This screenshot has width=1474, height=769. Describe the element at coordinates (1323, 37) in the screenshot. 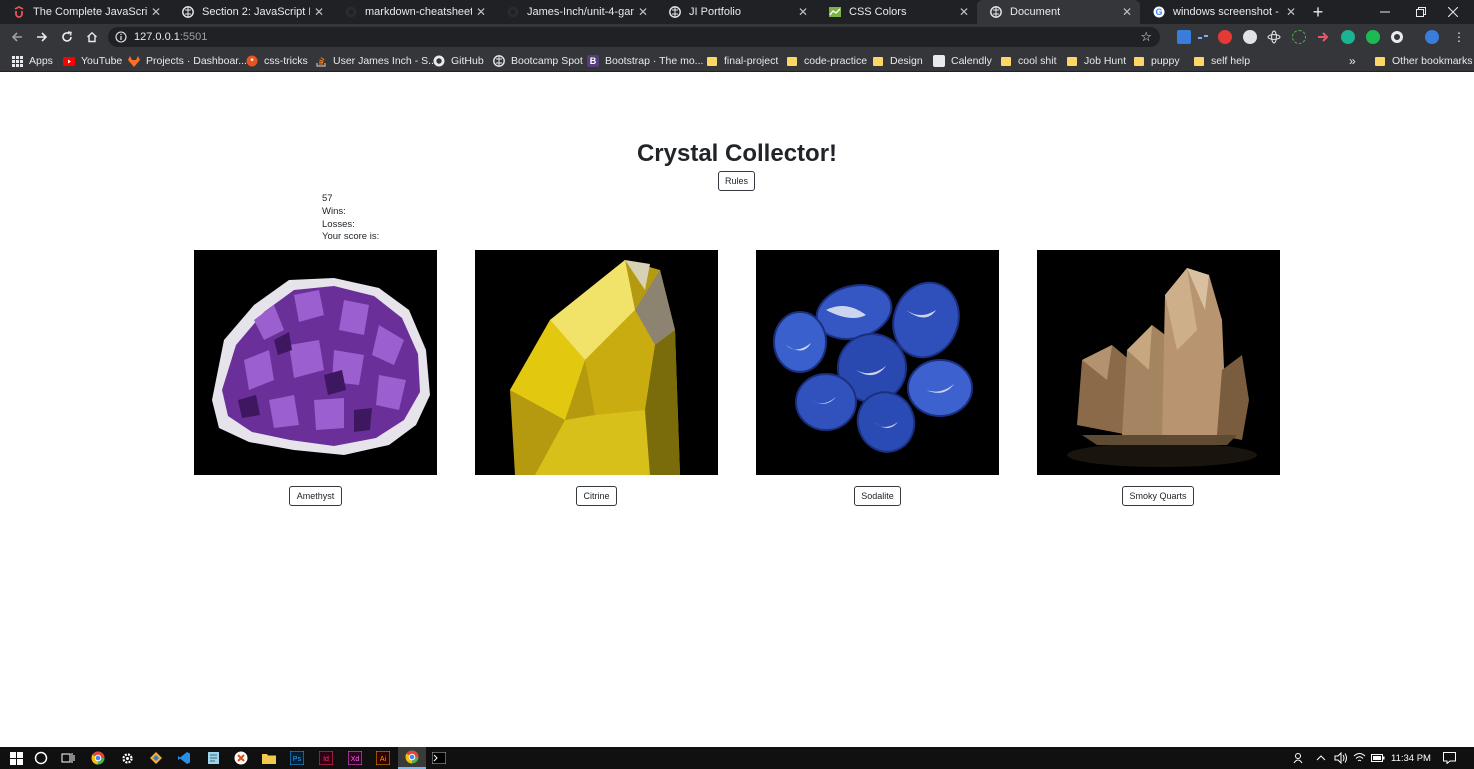

I see `extension-arrow-icon` at that location.